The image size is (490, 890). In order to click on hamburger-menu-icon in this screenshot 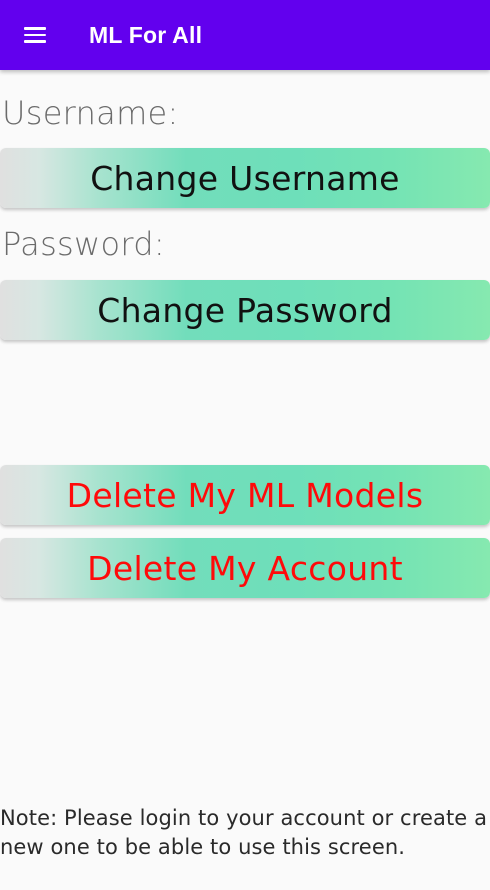, I will do `click(35, 35)`.